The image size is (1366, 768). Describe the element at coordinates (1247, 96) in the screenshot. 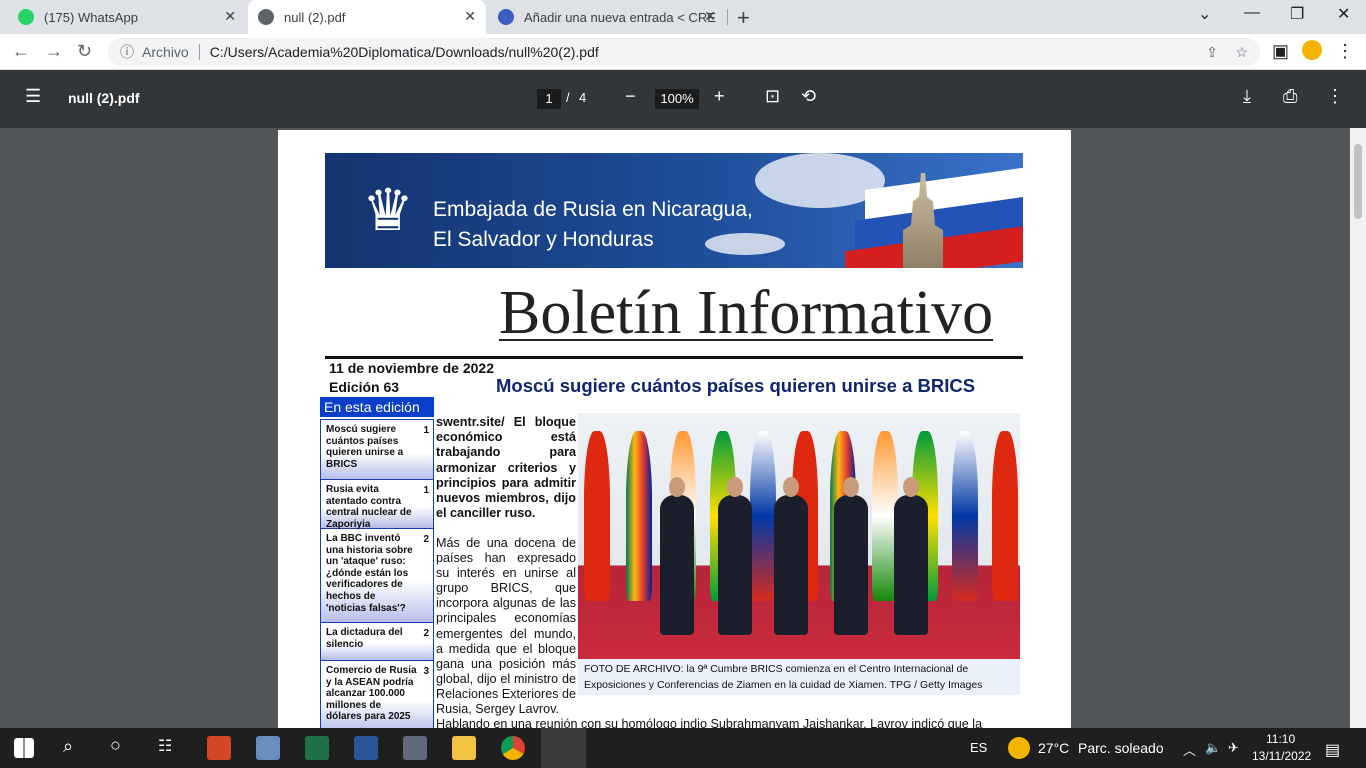

I see `download-icon: ⤓` at that location.